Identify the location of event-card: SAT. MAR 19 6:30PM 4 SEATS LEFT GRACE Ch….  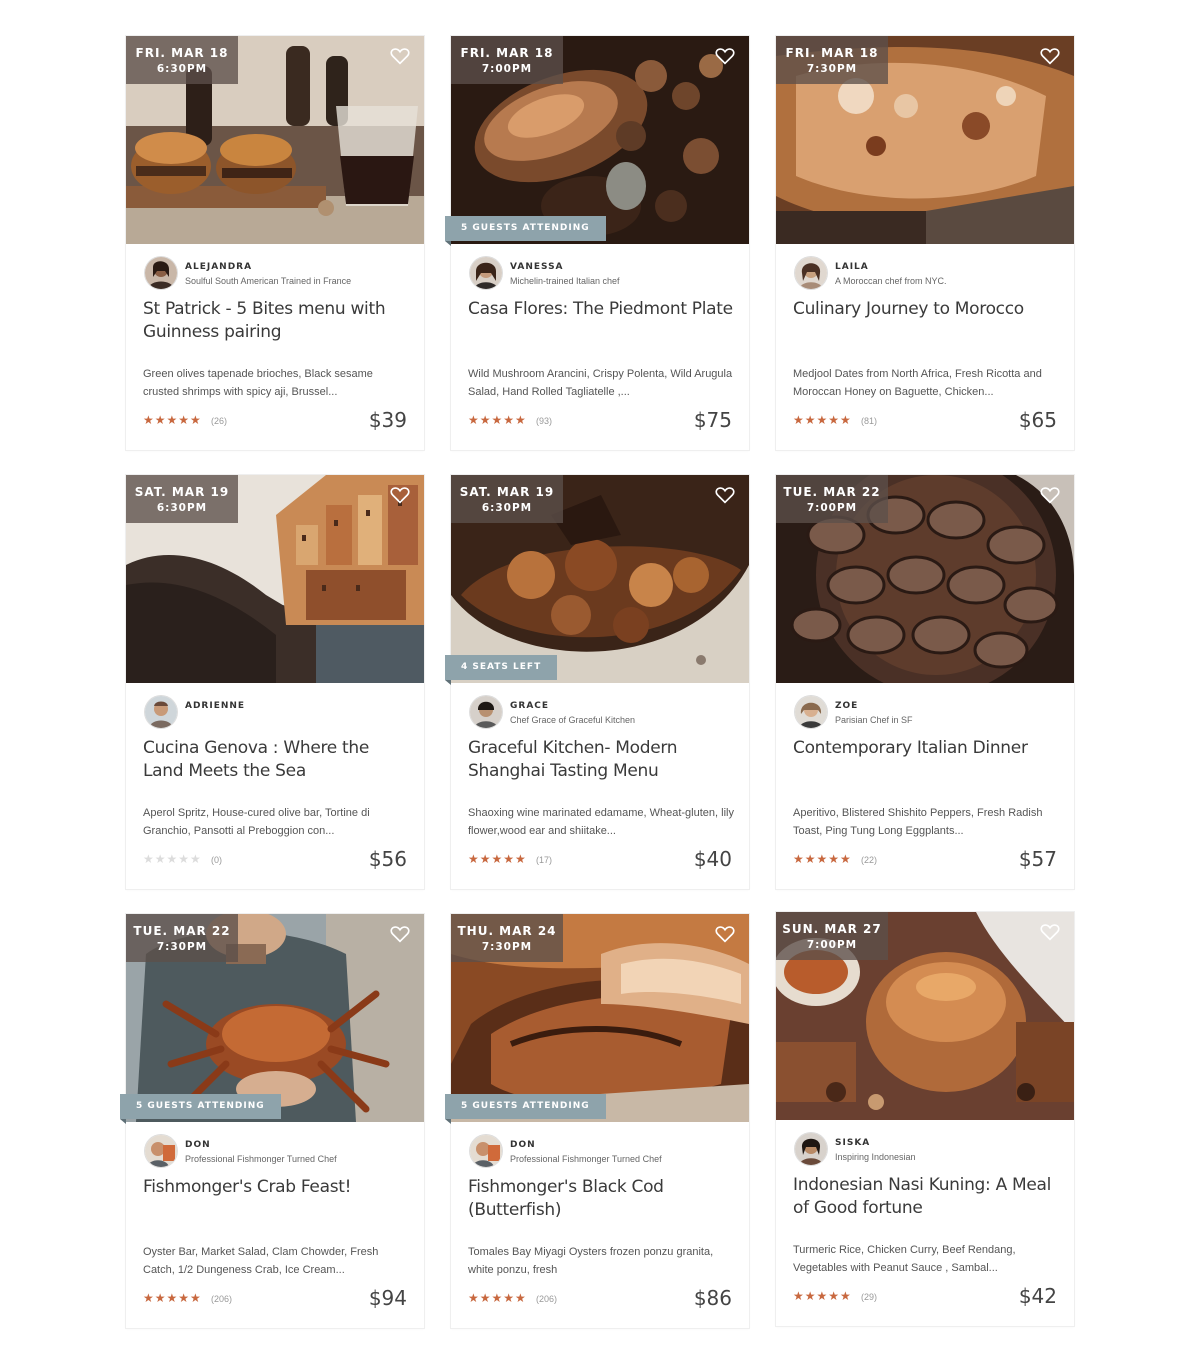
(597, 682).